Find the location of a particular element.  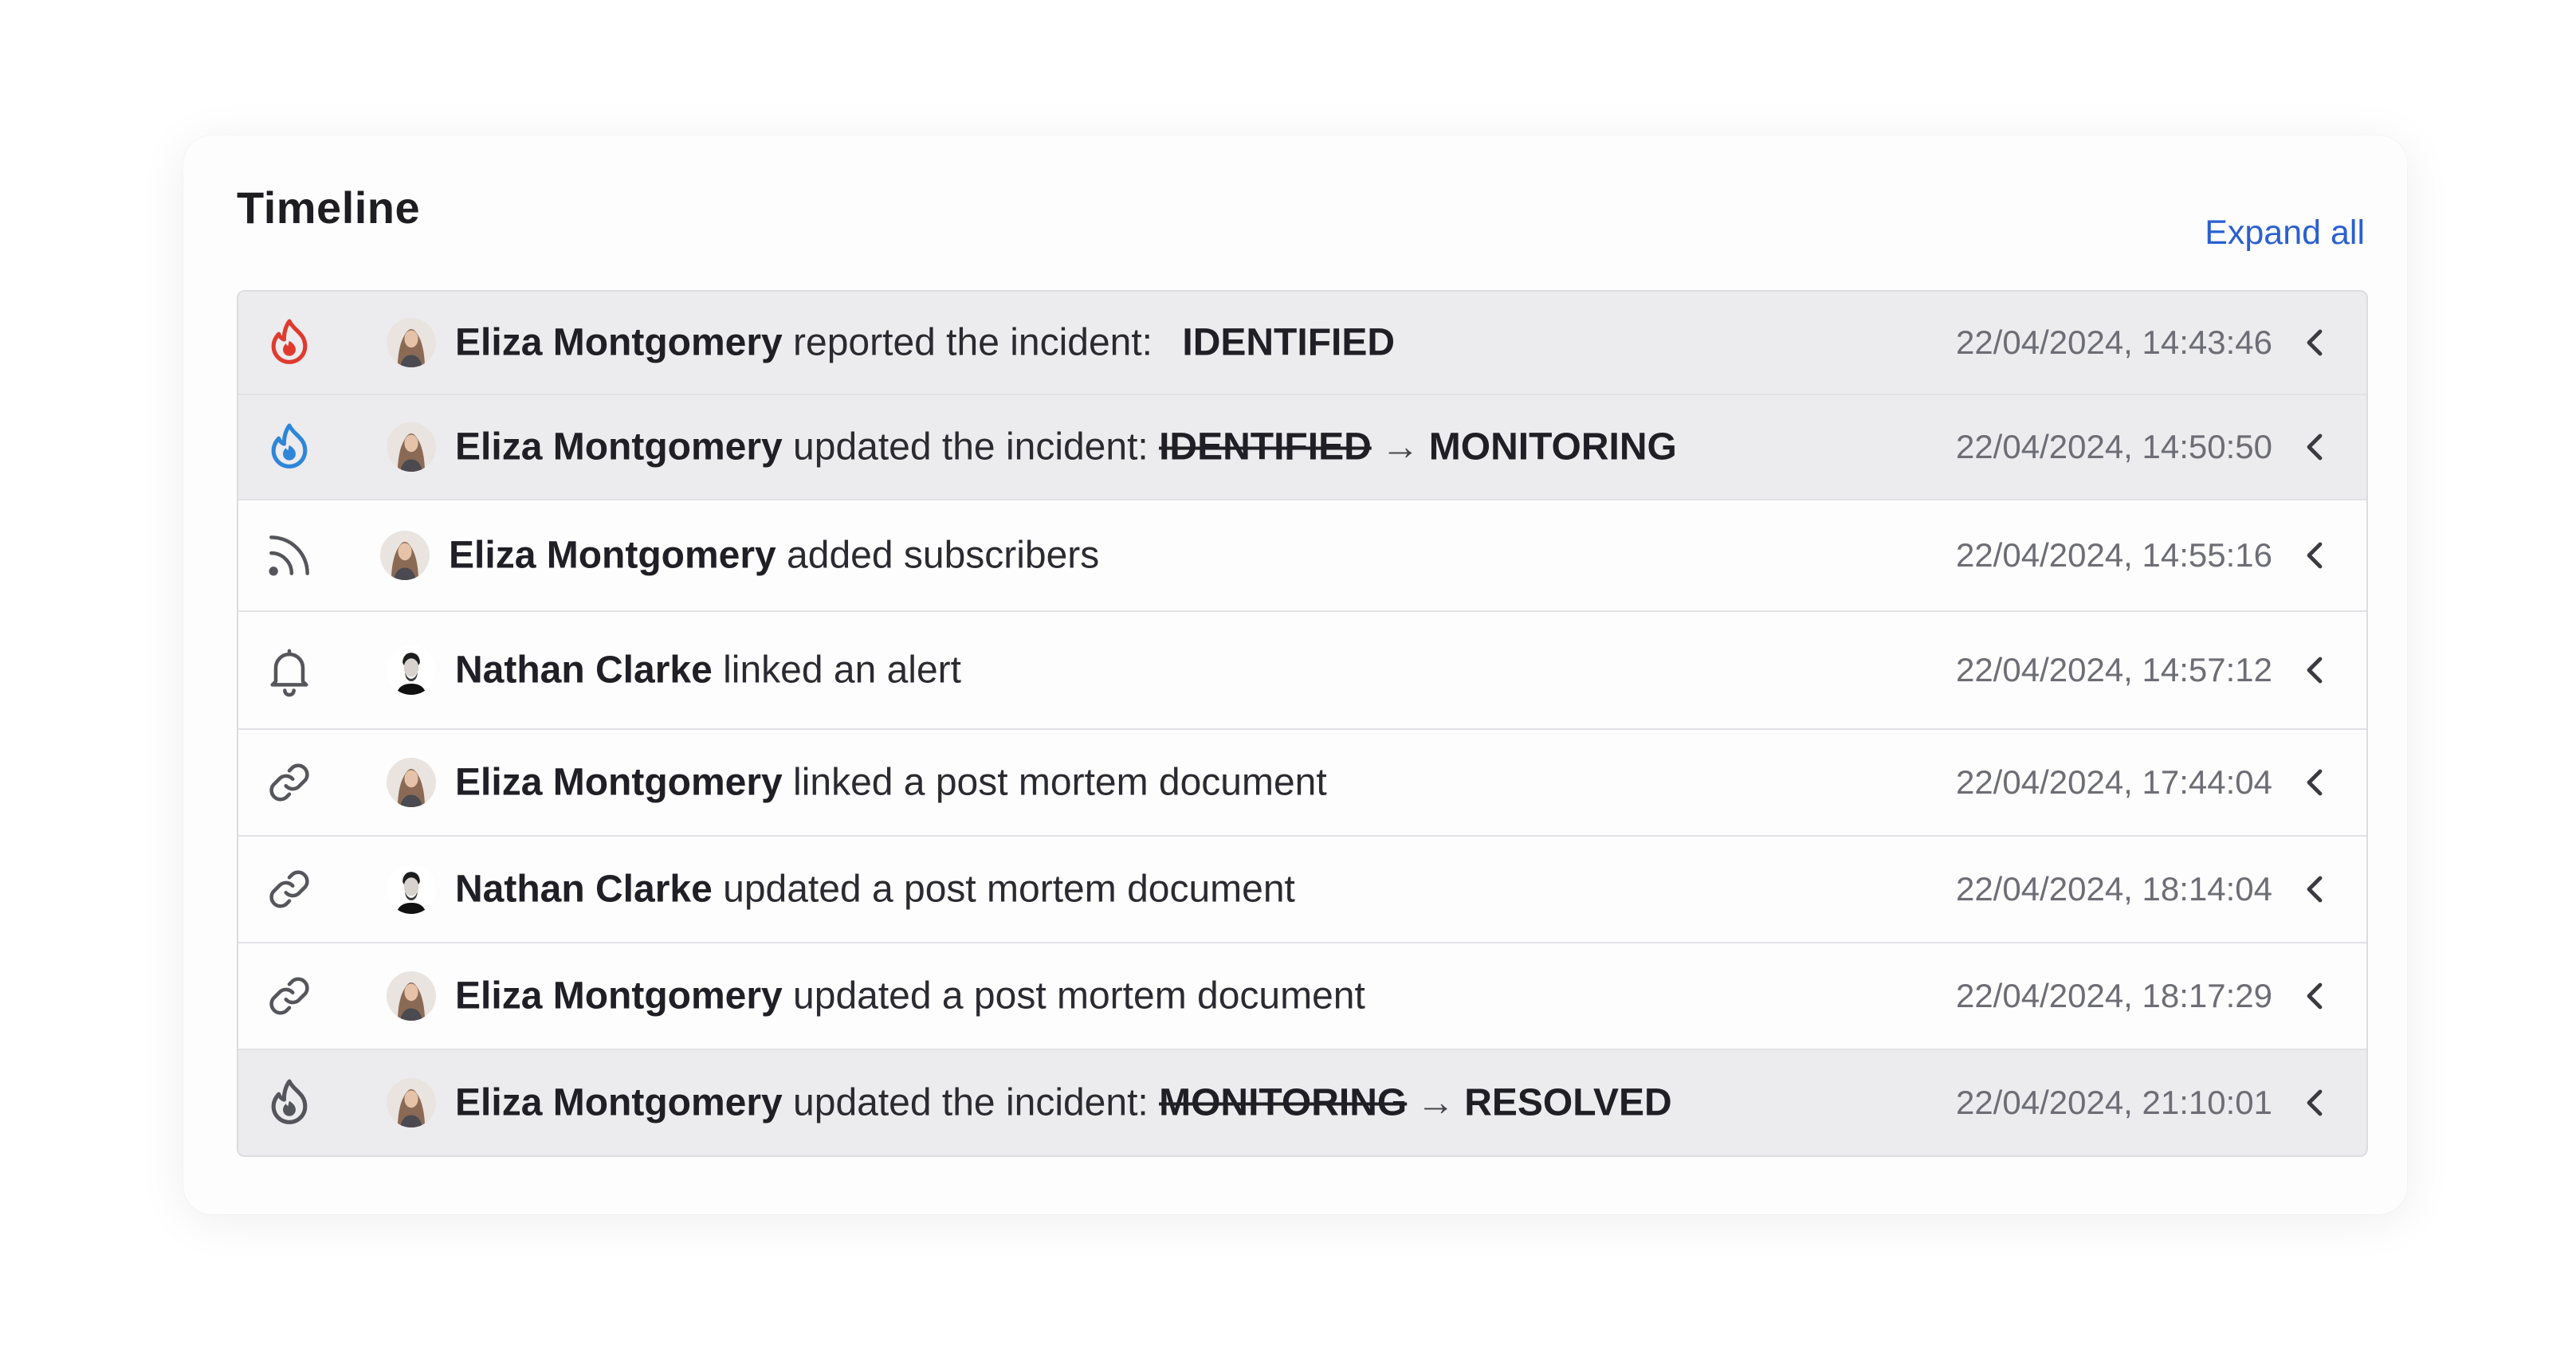

timestamp: 22/04/2024, 17:44:04 is located at coordinates (2113, 782).